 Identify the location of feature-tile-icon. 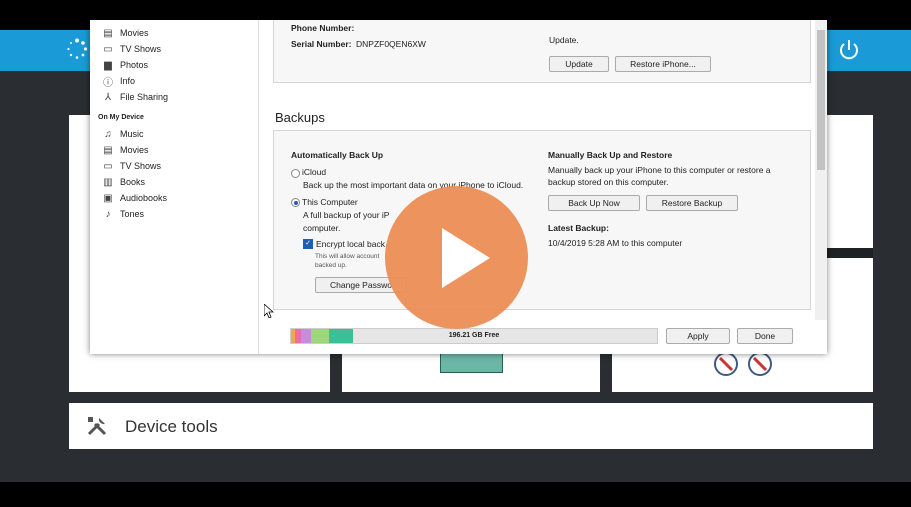
(471, 362).